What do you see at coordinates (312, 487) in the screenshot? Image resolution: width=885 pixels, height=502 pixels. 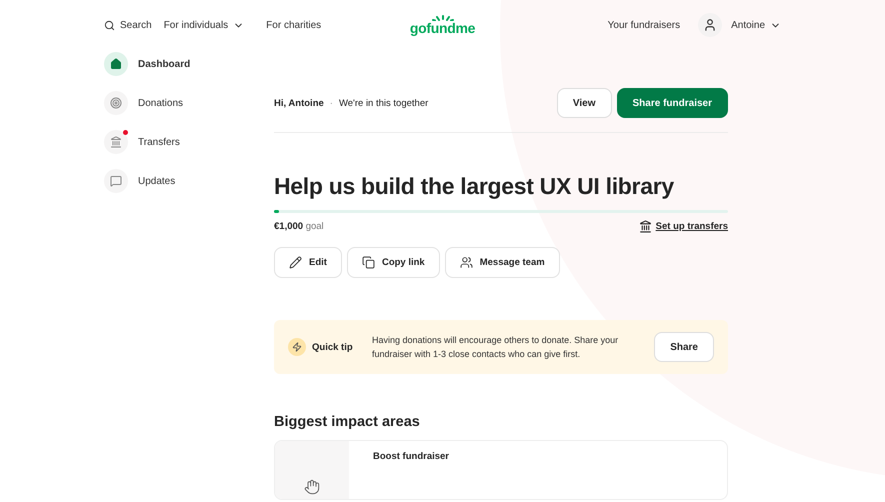 I see `hand-icon` at bounding box center [312, 487].